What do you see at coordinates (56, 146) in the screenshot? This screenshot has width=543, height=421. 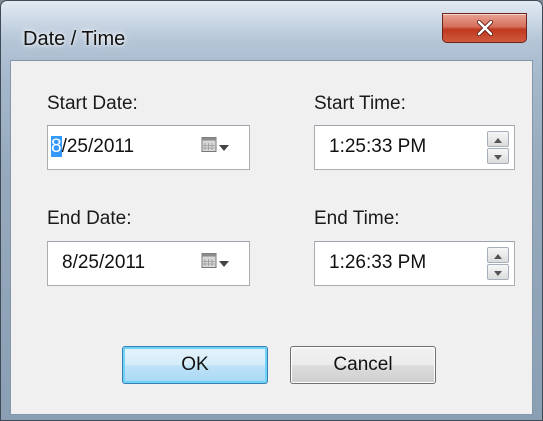 I see `start-date-selected-segment: 8` at bounding box center [56, 146].